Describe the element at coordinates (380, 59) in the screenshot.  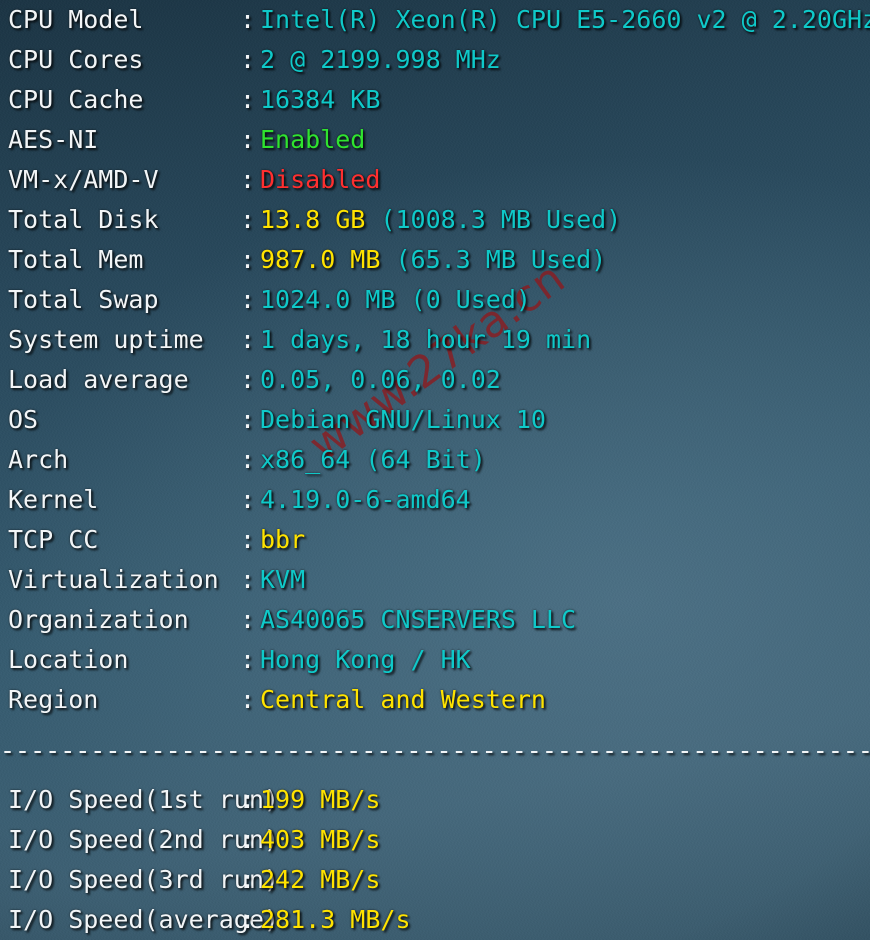
I see `system-info-value: 2 @ 2199.998 MHz` at that location.